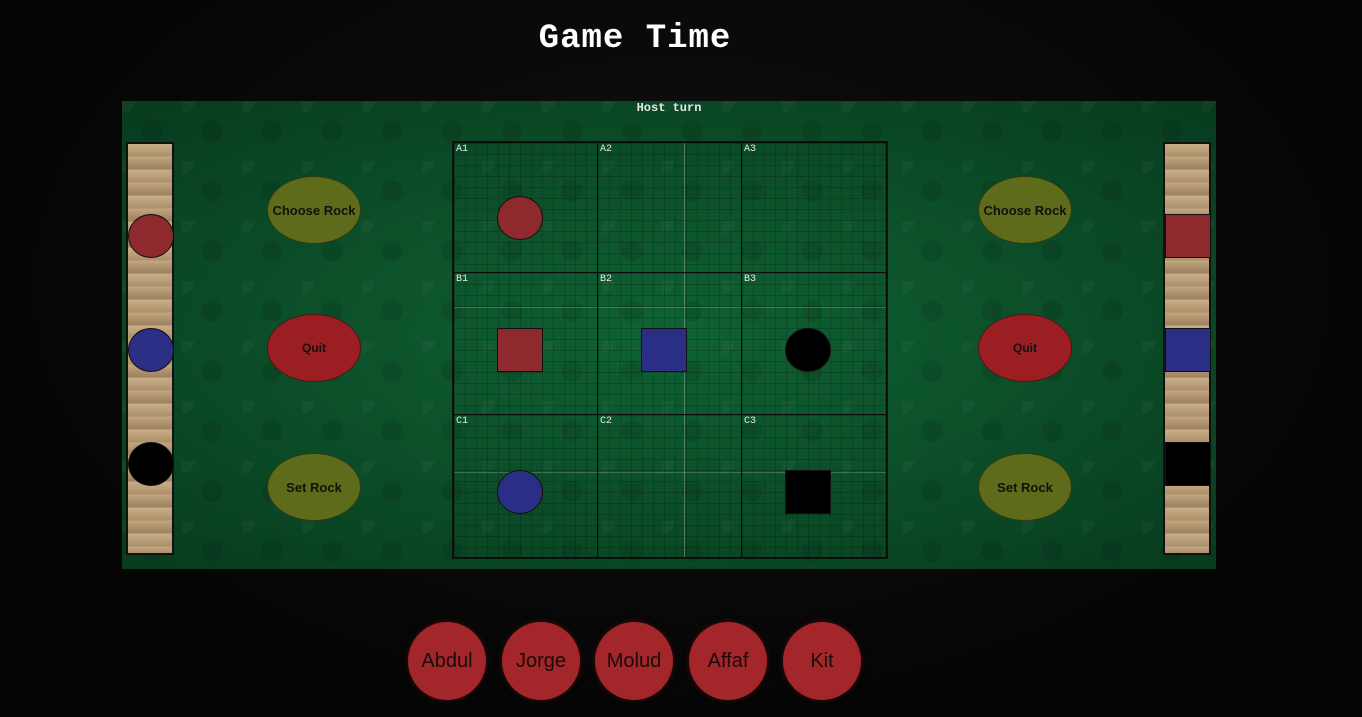 The image size is (1362, 717). Describe the element at coordinates (151, 464) in the screenshot. I see `left-rack-rock-black` at that location.